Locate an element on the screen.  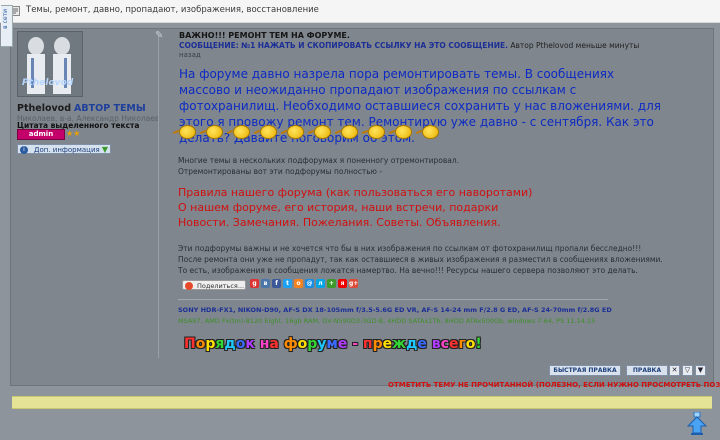
yandex-icon: я is located at coordinates (342, 283).